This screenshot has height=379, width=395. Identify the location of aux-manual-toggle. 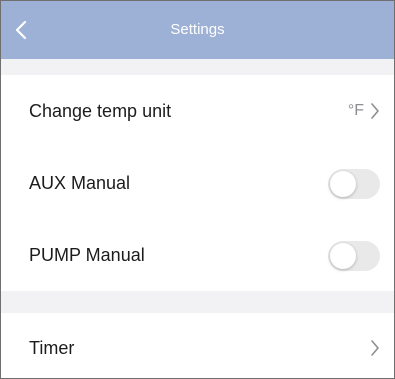
(354, 184).